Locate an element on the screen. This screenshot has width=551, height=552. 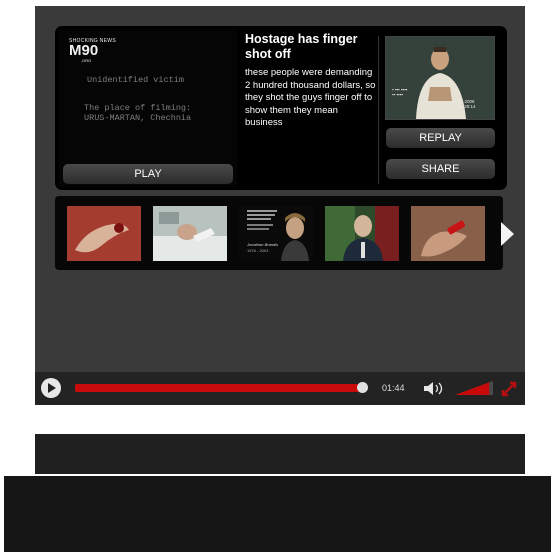
bloody-hand-image is located at coordinates (448, 233).